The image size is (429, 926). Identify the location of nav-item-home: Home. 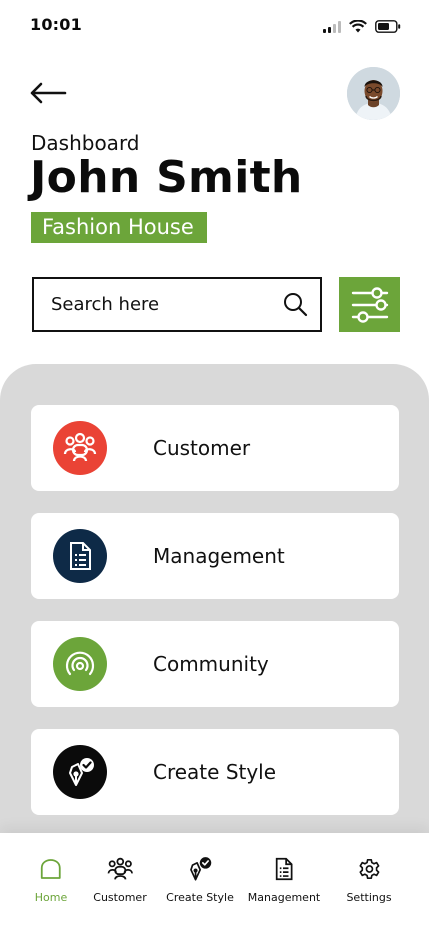
(51, 879).